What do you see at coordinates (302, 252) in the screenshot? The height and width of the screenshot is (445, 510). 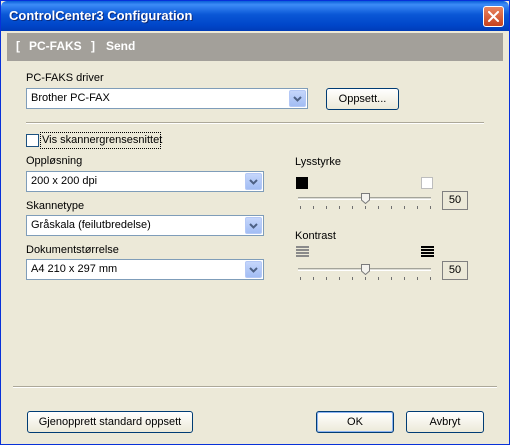 I see `low-contrast-icon` at bounding box center [302, 252].